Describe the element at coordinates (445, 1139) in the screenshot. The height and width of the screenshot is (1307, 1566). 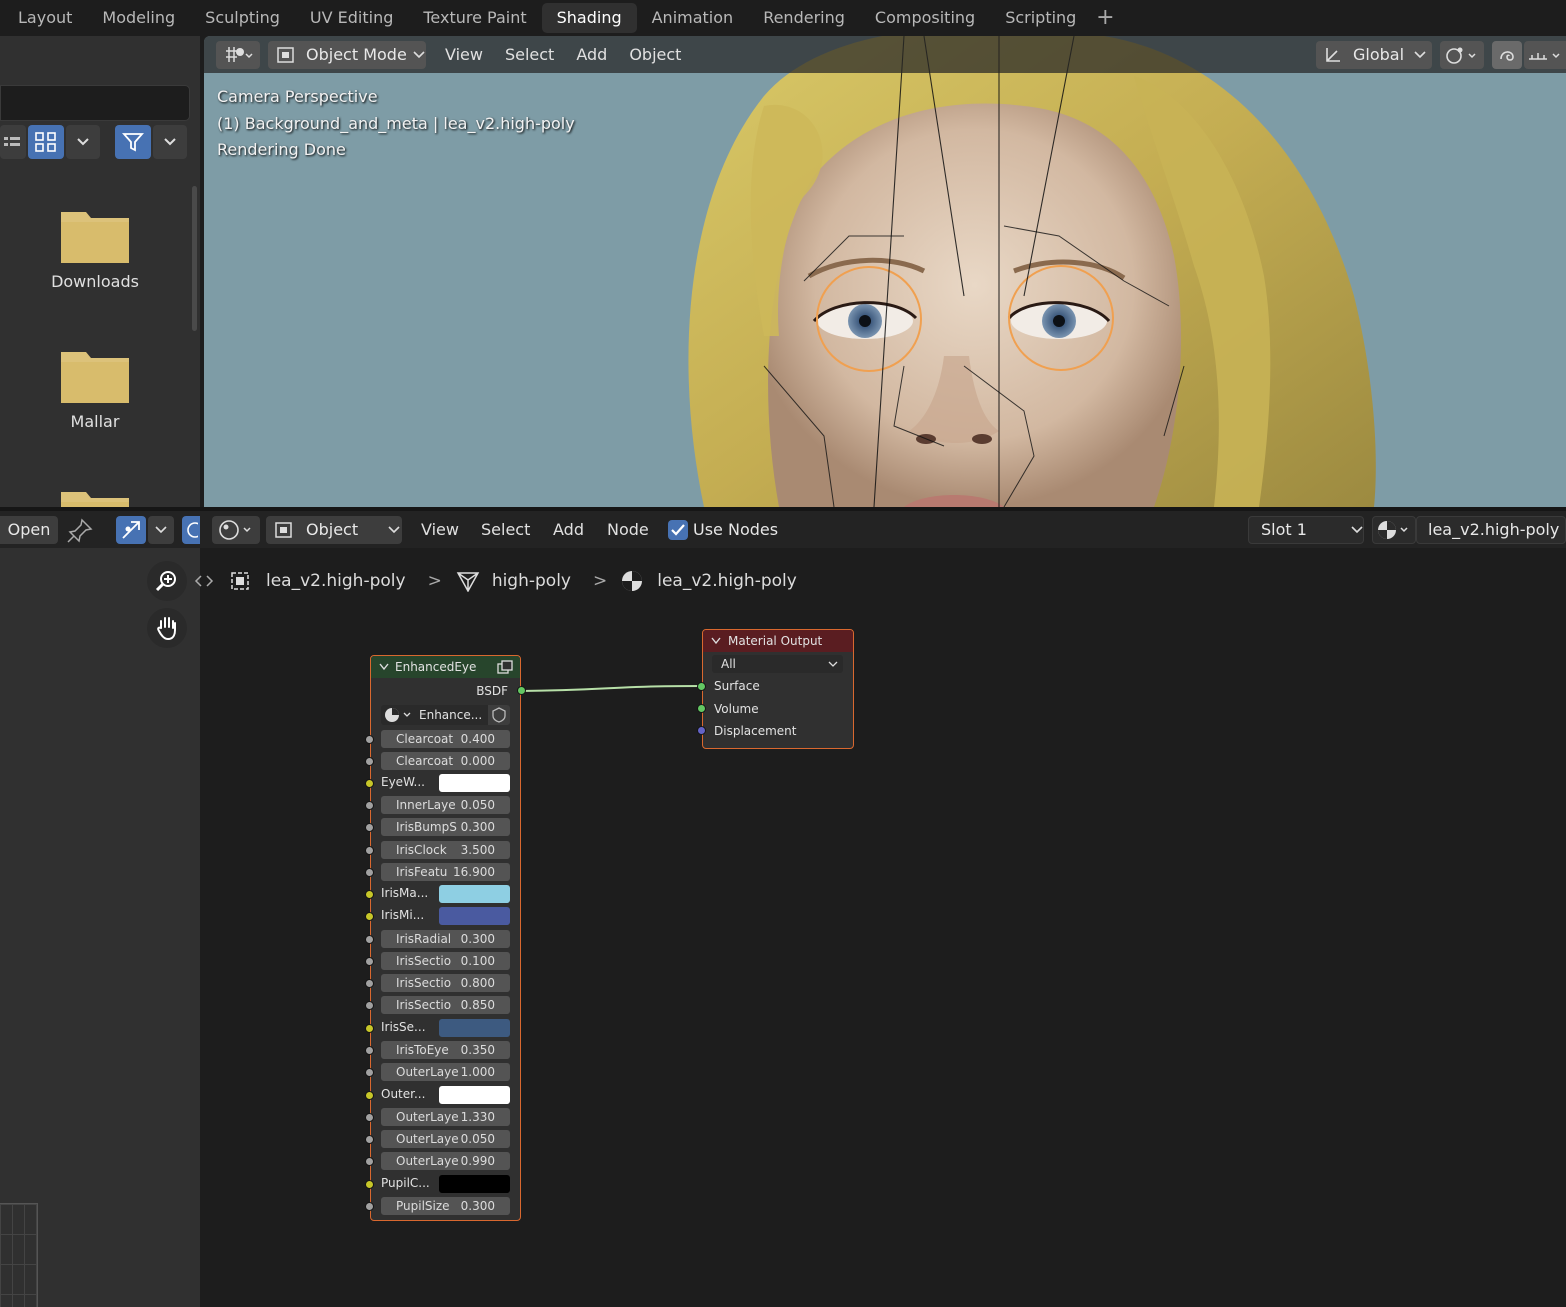
I see `node-value-field: OuterLaye 0.050` at that location.